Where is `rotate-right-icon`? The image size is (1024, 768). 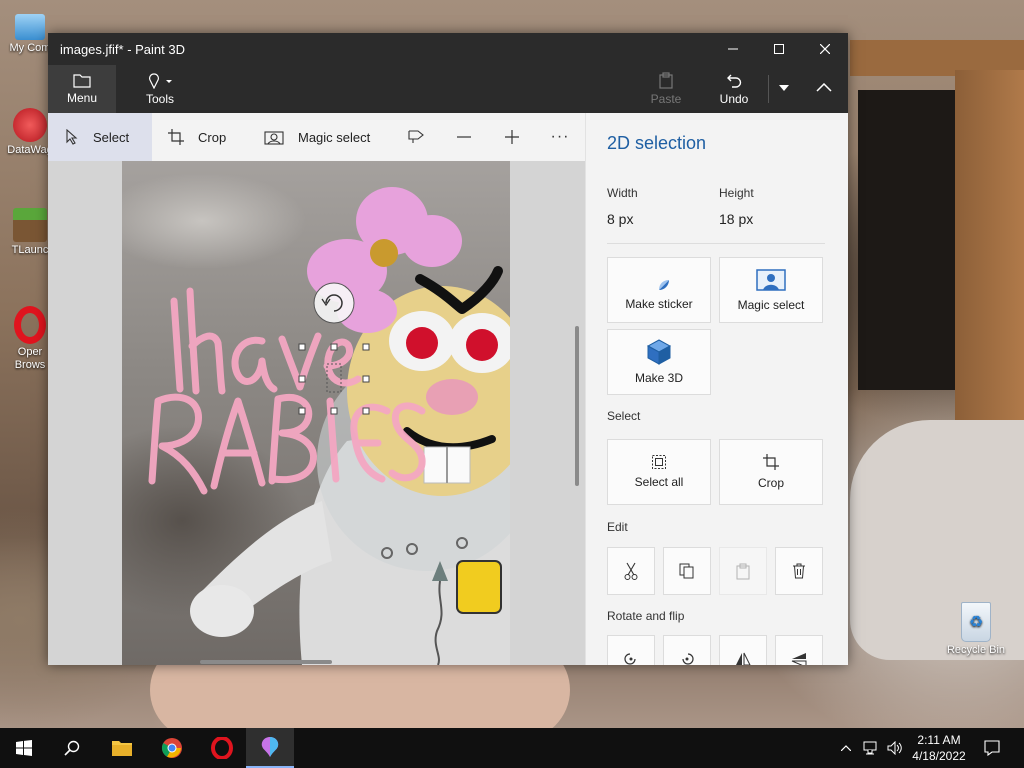
rotate-right-icon is located at coordinates (688, 659).